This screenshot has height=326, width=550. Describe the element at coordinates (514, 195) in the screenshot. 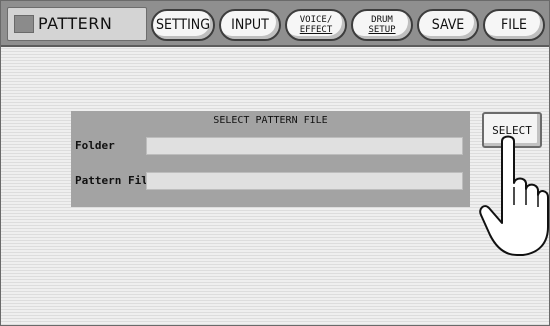

I see `pointing-hand-icon` at that location.